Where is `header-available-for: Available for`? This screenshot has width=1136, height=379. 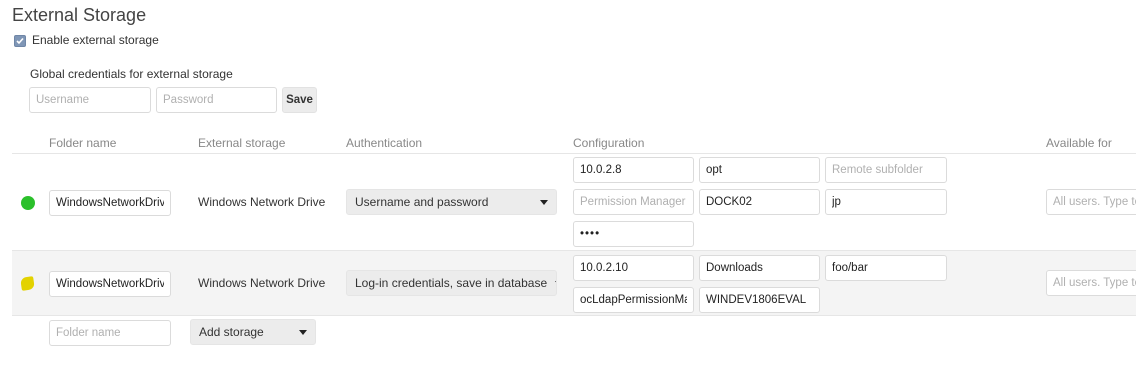
header-available-for: Available for is located at coordinates (1079, 143).